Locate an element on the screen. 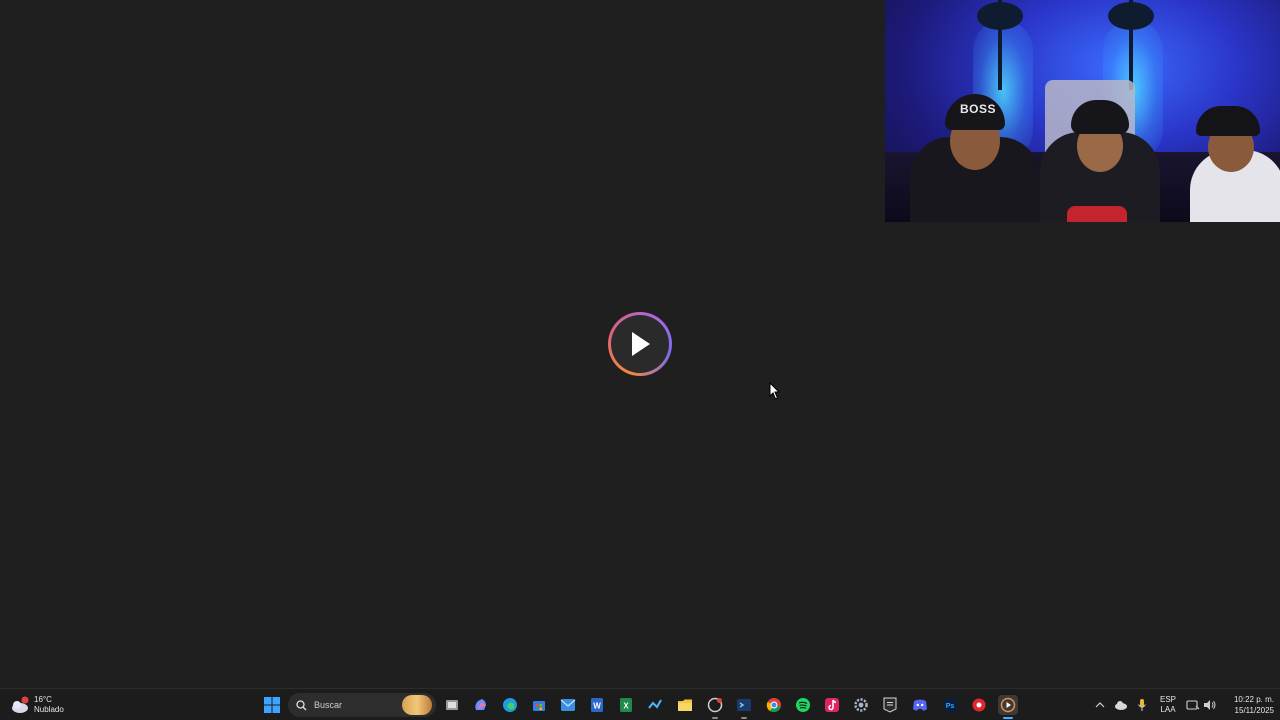  svg-text: Ps is located at coordinates (950, 706).